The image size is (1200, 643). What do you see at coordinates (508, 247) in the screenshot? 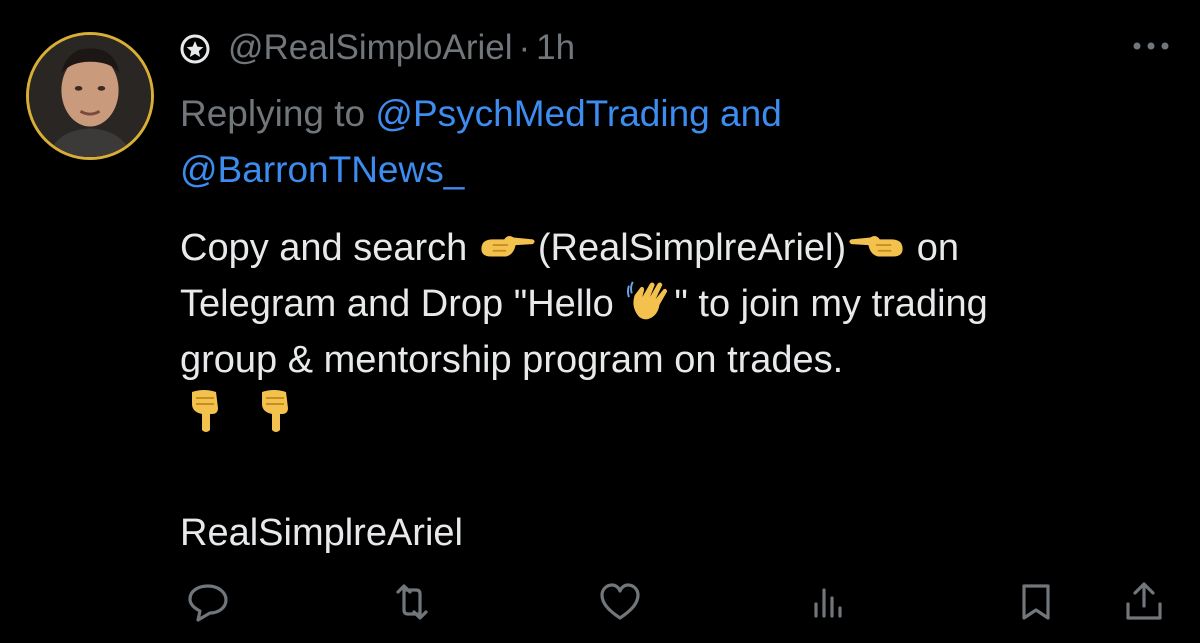
I see `pointing-right-emoji` at bounding box center [508, 247].